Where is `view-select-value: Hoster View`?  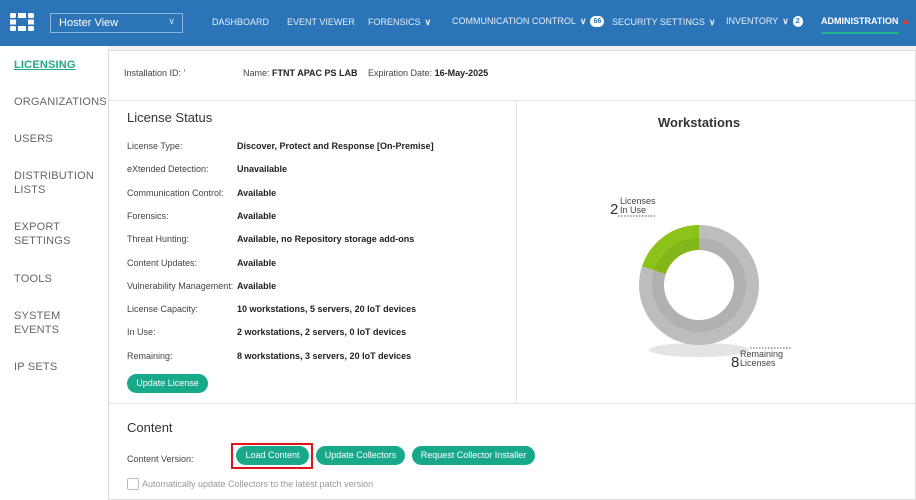
view-select-value: Hoster View is located at coordinates (89, 23).